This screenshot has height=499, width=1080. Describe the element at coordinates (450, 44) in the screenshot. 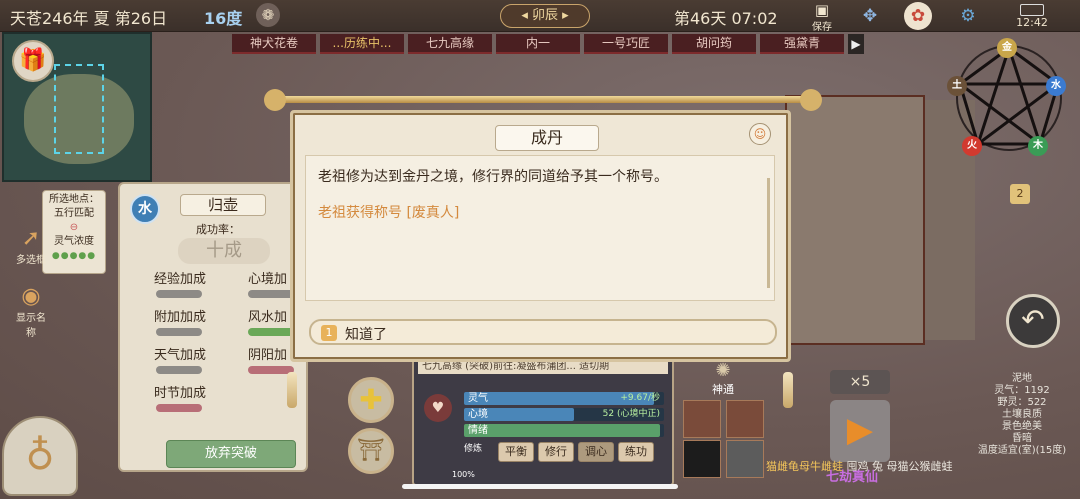

I see `disciple-tab: 七九高缘` at that location.